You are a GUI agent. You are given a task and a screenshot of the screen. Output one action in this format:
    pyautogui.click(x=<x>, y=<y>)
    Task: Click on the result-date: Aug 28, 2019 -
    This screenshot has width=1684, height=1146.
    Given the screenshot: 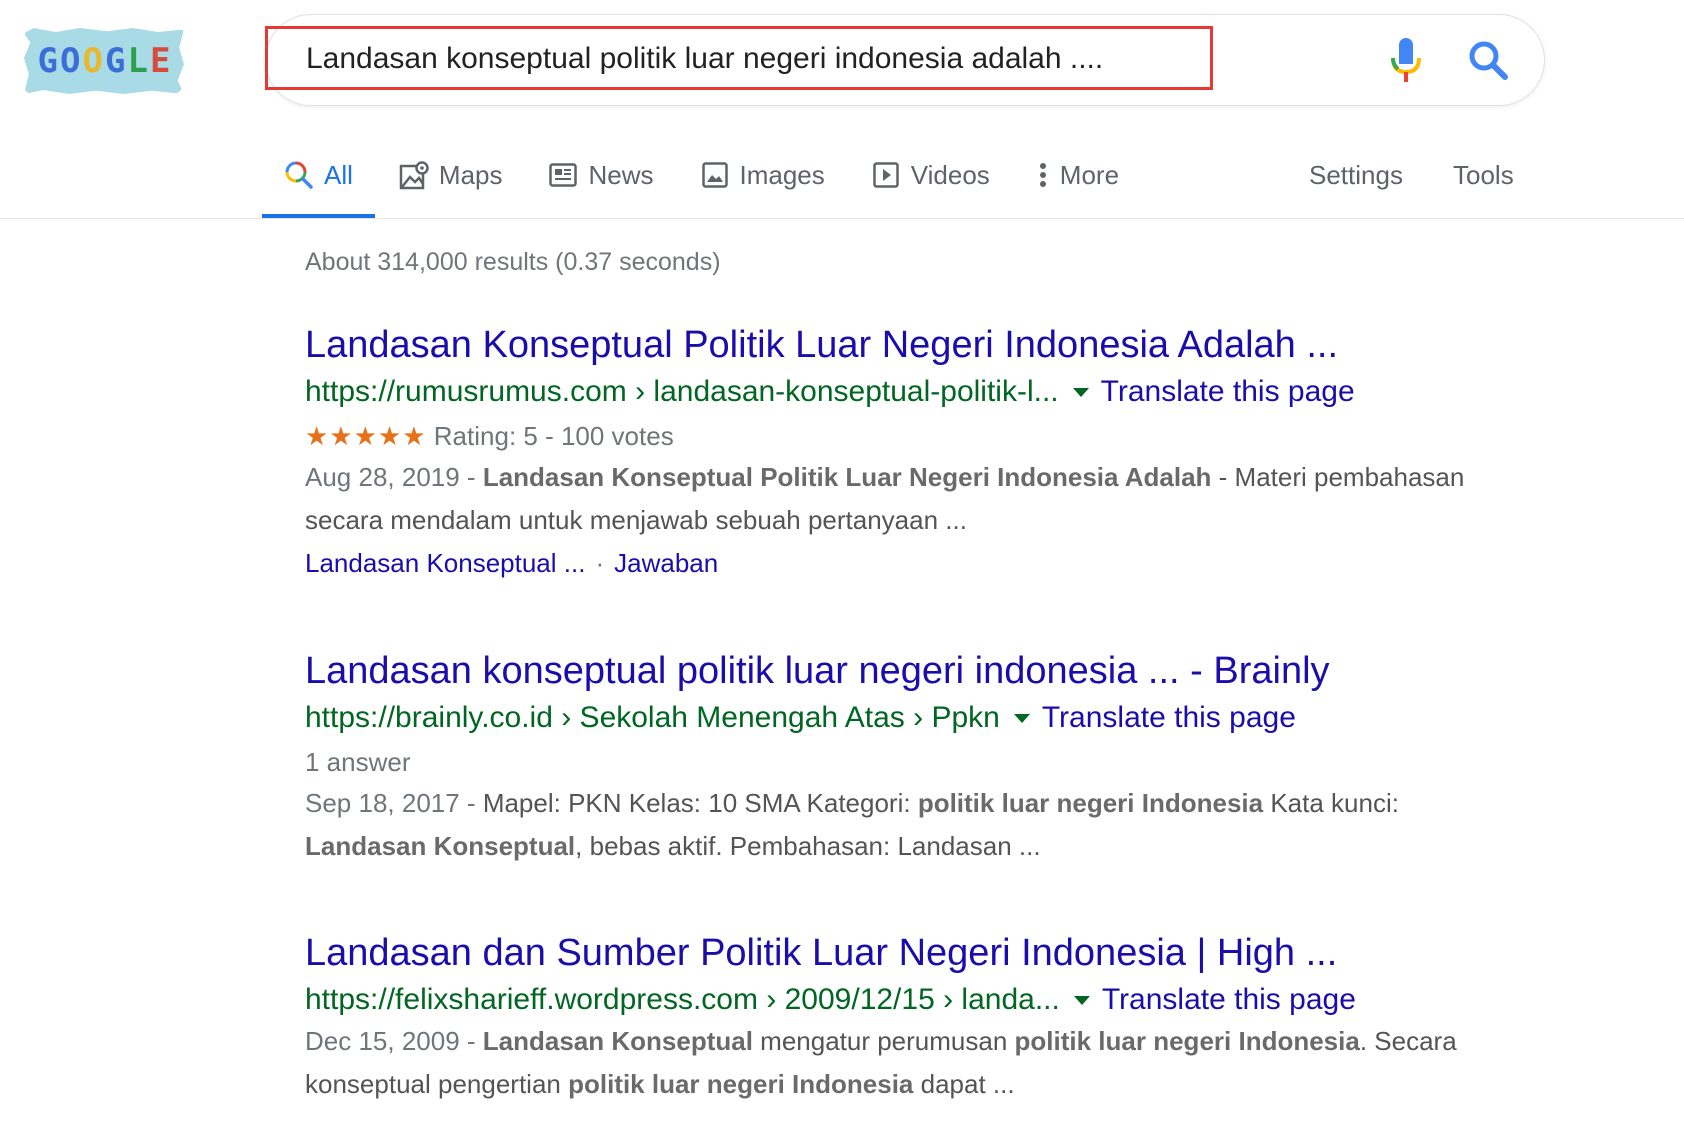 What is the action you would take?
    pyautogui.click(x=394, y=477)
    